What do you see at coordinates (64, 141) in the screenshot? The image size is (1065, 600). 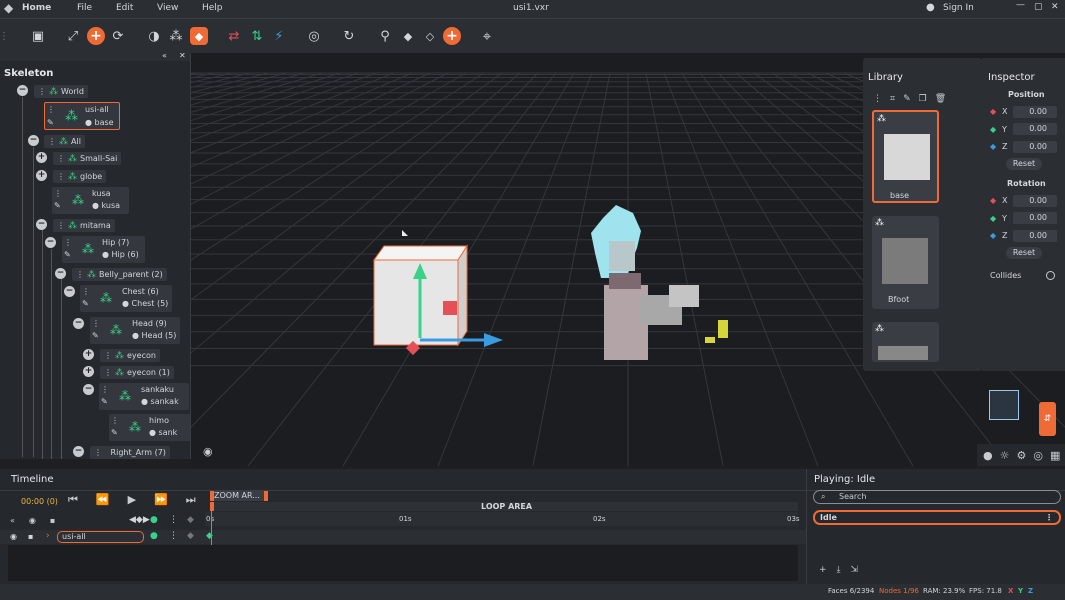 I see `tree-node-all: ⋮ ⁂ All` at bounding box center [64, 141].